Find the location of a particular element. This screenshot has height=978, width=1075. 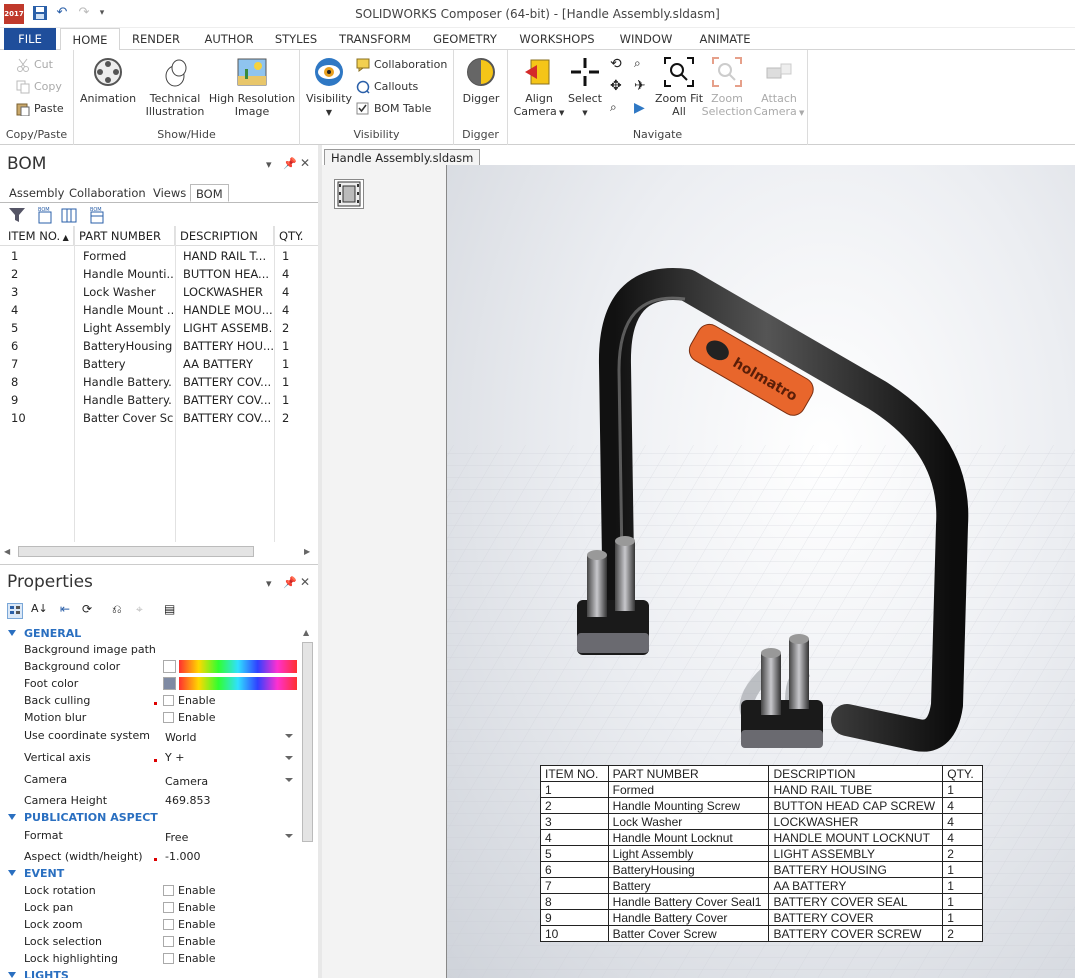

zoom-fit-all-button: Zoom Fit All is located at coordinates (679, 87).